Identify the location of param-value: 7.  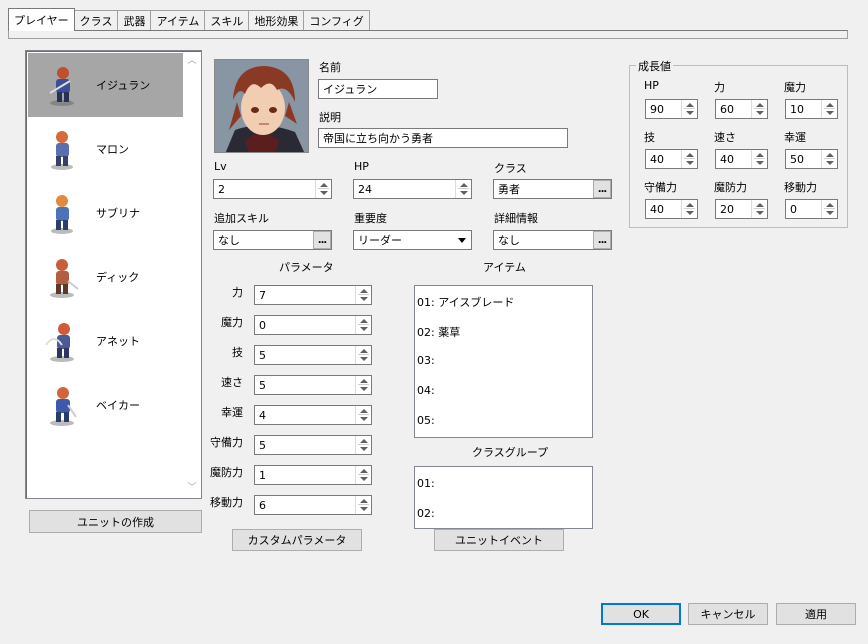
(262, 295).